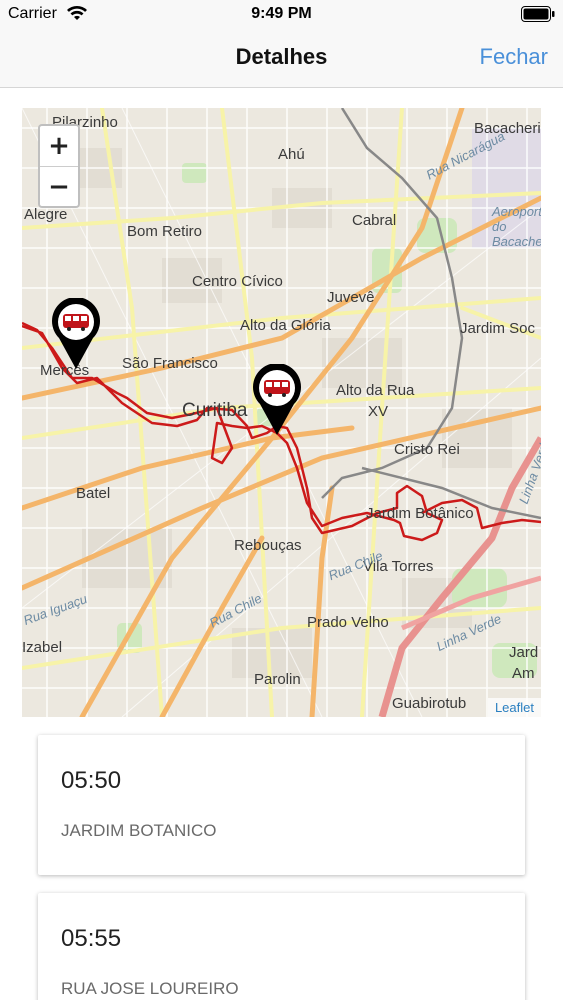  What do you see at coordinates (93, 493) in the screenshot?
I see `place-label: Batel` at bounding box center [93, 493].